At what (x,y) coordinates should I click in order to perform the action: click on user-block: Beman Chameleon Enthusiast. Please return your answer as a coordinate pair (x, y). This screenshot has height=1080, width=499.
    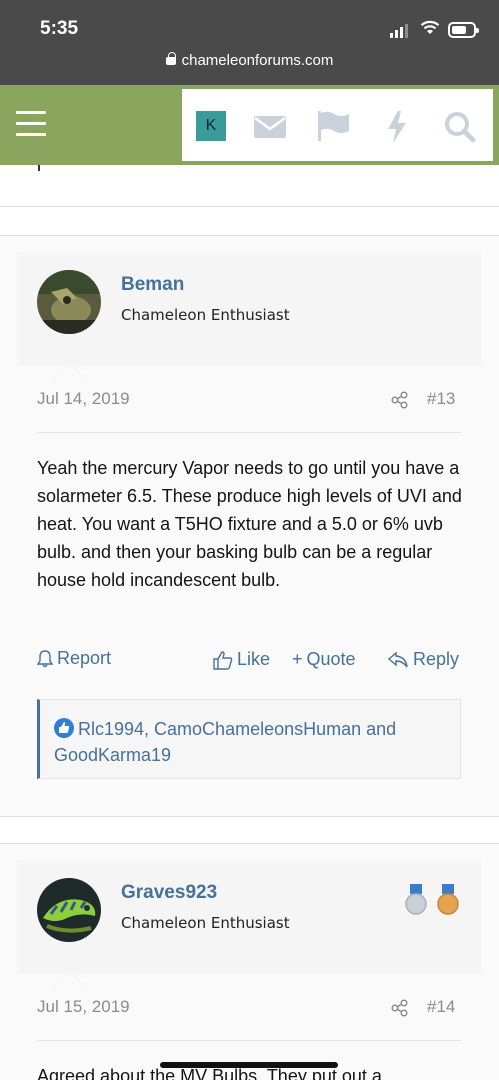
    Looking at the image, I should click on (249, 316).